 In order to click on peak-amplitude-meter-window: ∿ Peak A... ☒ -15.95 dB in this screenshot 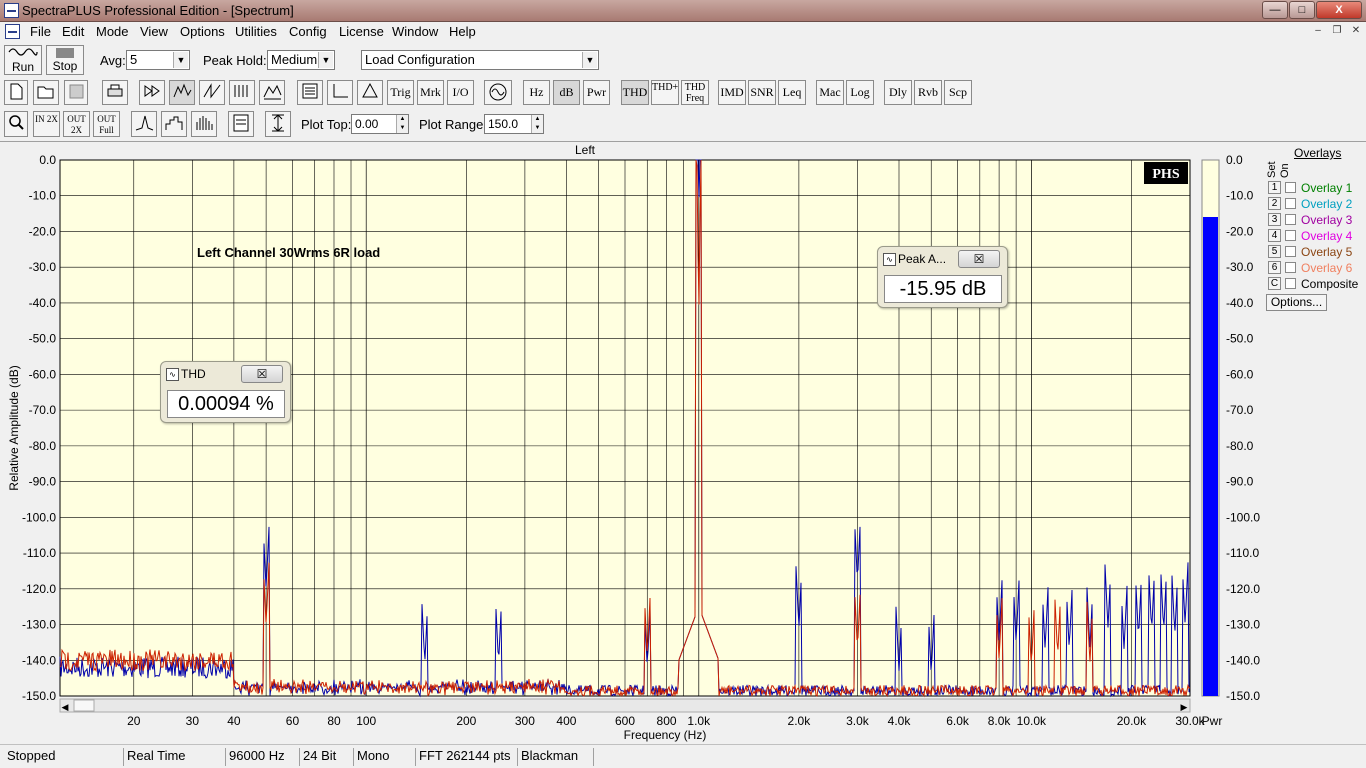, I will do `click(942, 277)`.